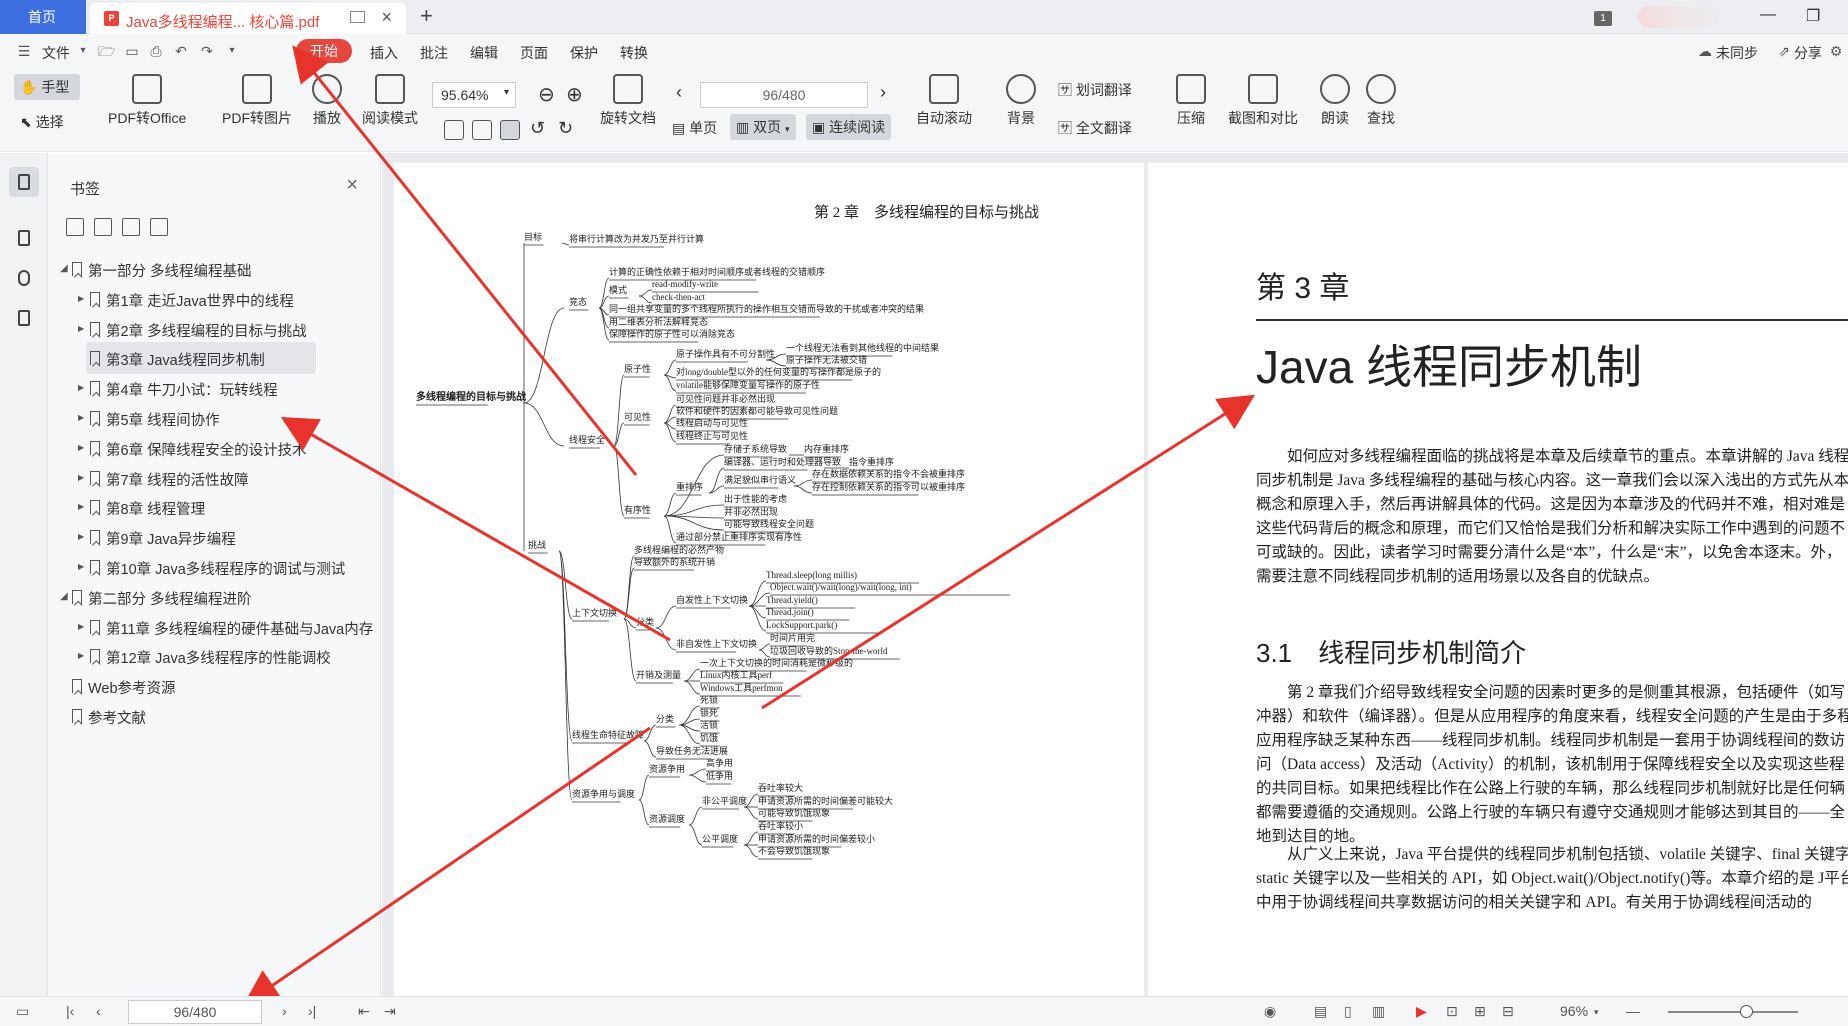  I want to click on rotate-right-icon: ↻, so click(565, 128).